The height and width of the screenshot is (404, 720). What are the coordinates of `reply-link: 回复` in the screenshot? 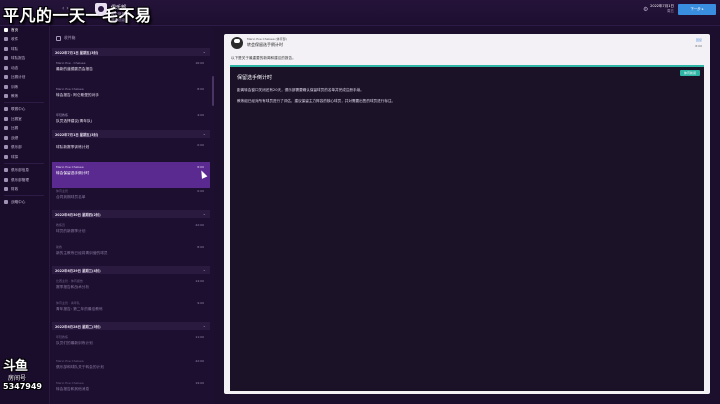 It's located at (699, 40).